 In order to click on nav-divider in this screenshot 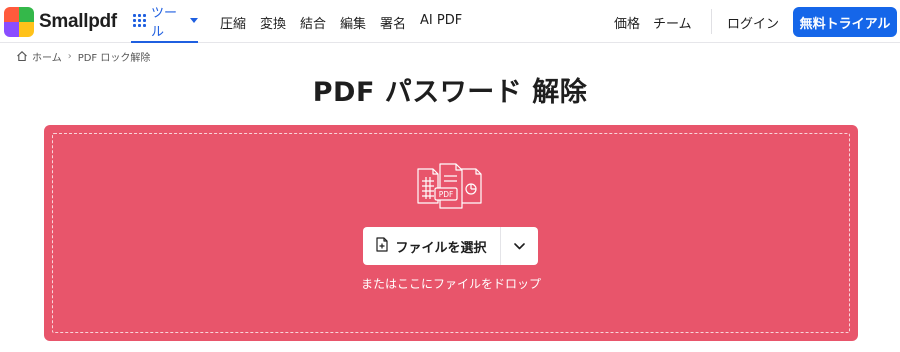, I will do `click(711, 21)`.